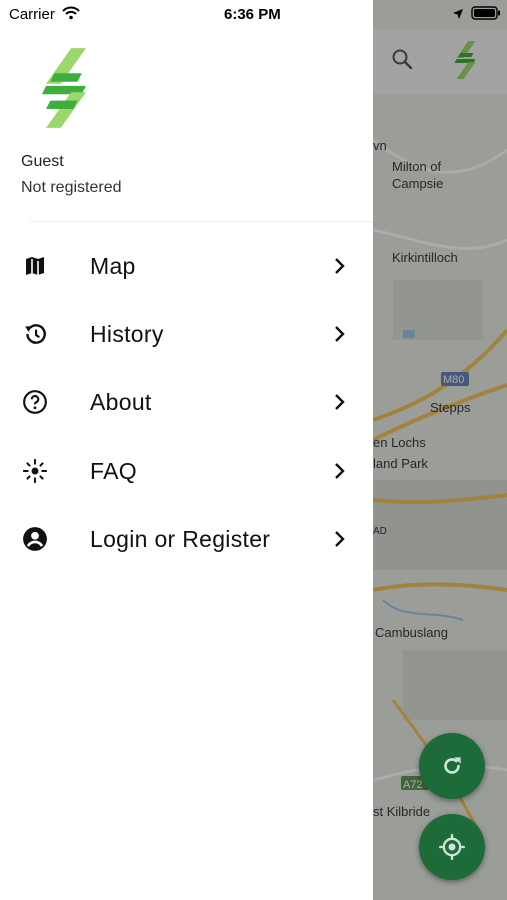  What do you see at coordinates (485, 13) in the screenshot?
I see `battery-icon` at bounding box center [485, 13].